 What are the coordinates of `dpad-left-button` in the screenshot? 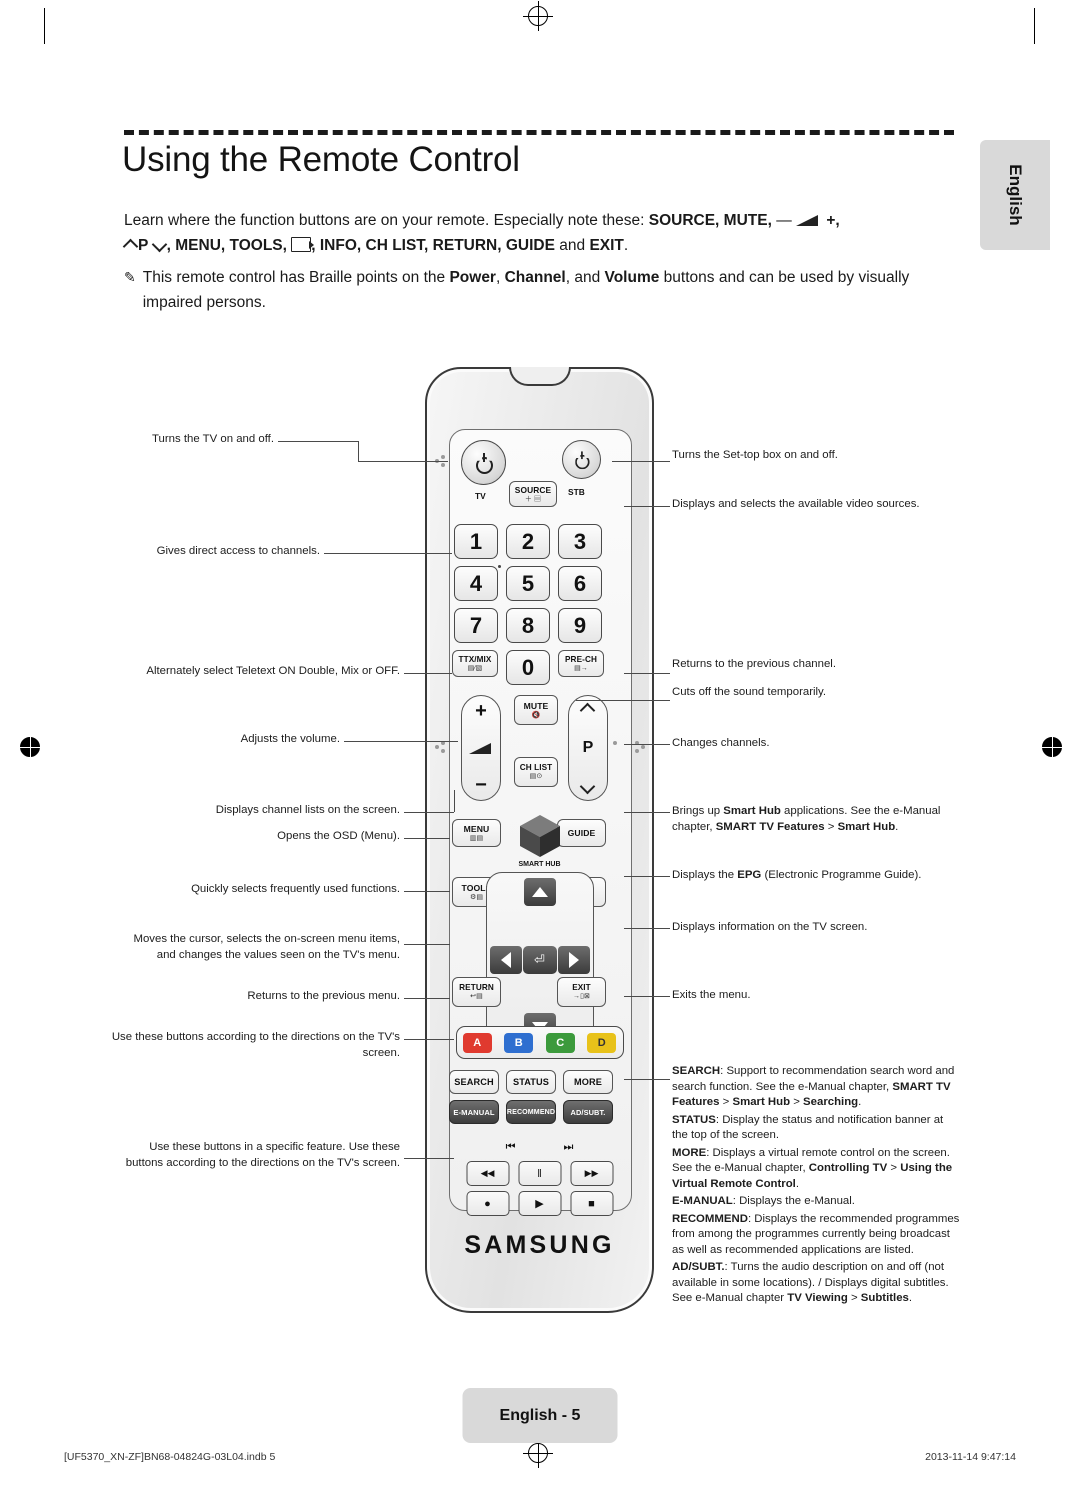 It's located at (505, 960).